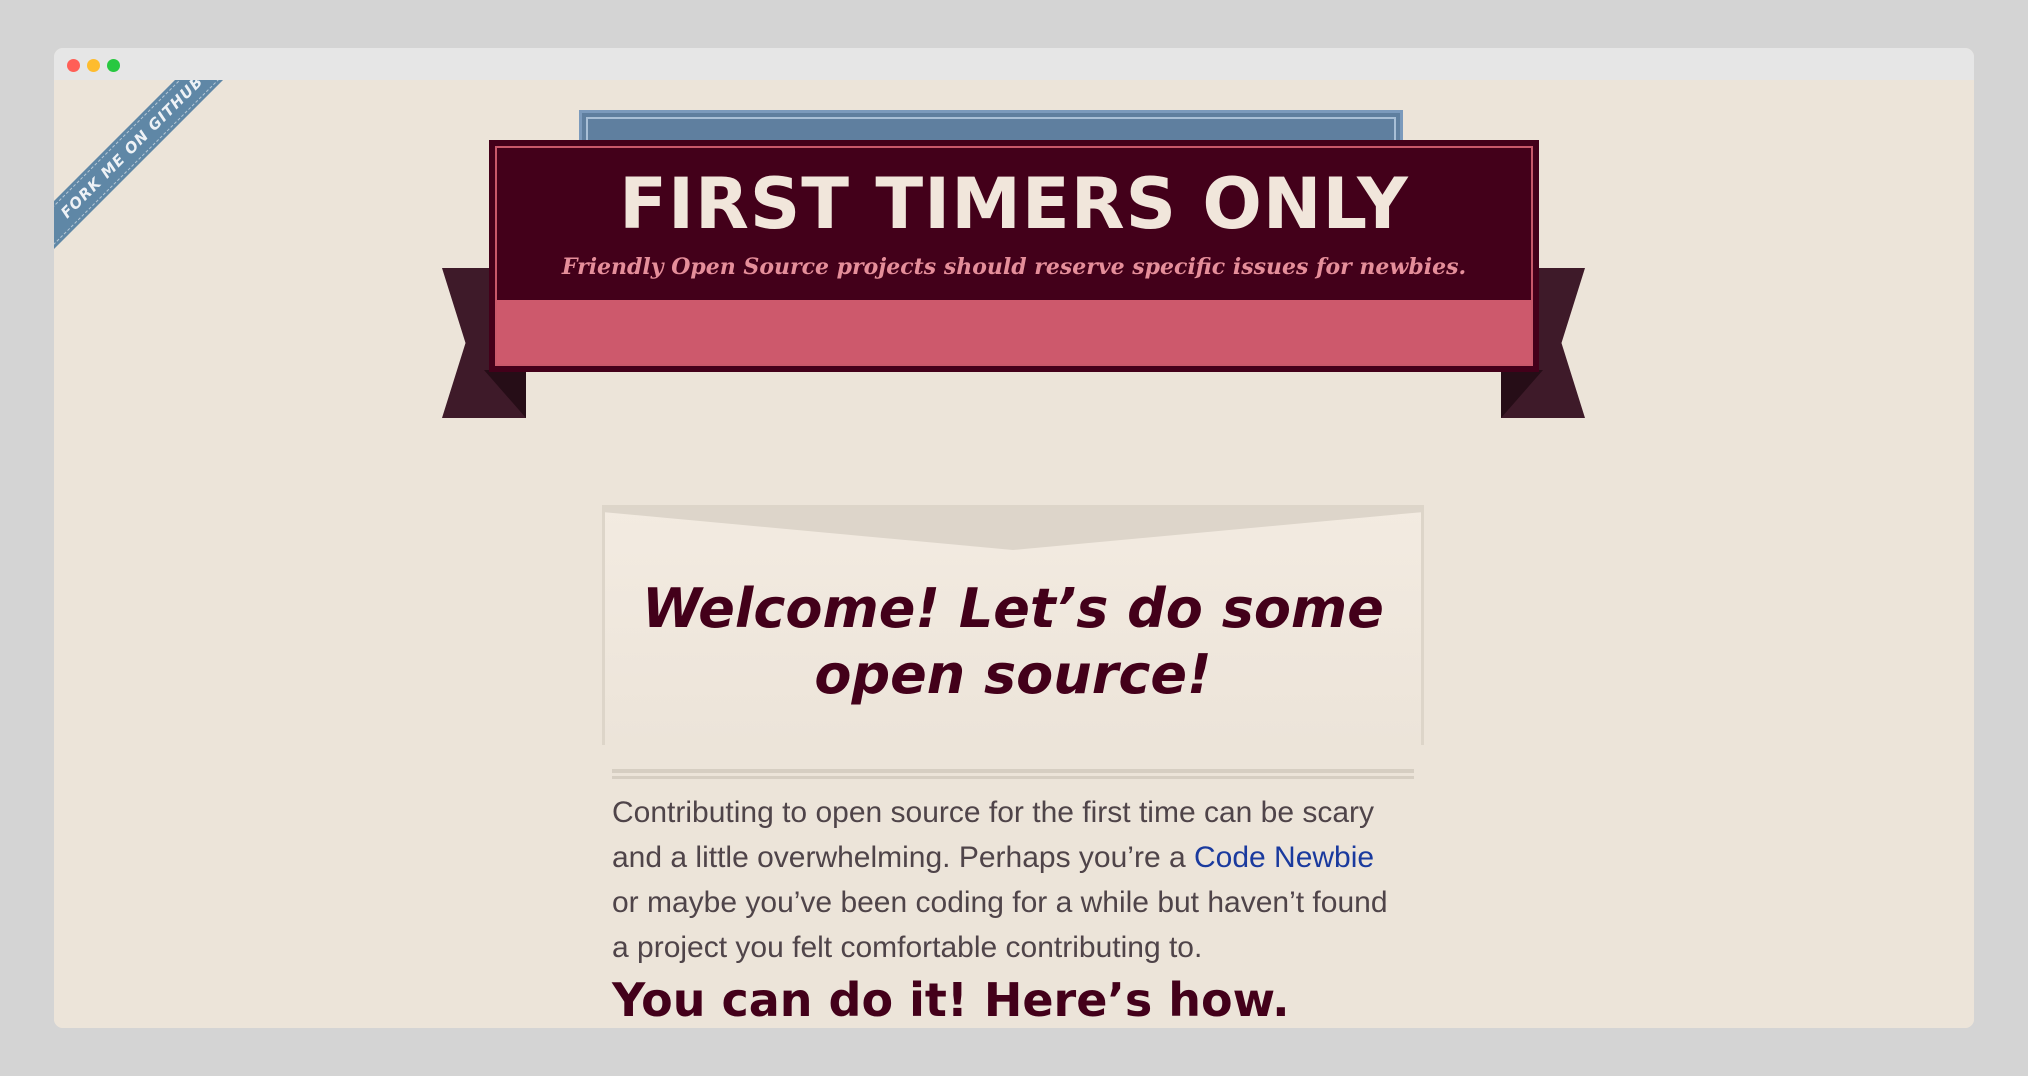 This screenshot has height=1076, width=2028. Describe the element at coordinates (156, 176) in the screenshot. I see `fork-me-on-github-ribbon: FORK ME ON GITHUB` at that location.